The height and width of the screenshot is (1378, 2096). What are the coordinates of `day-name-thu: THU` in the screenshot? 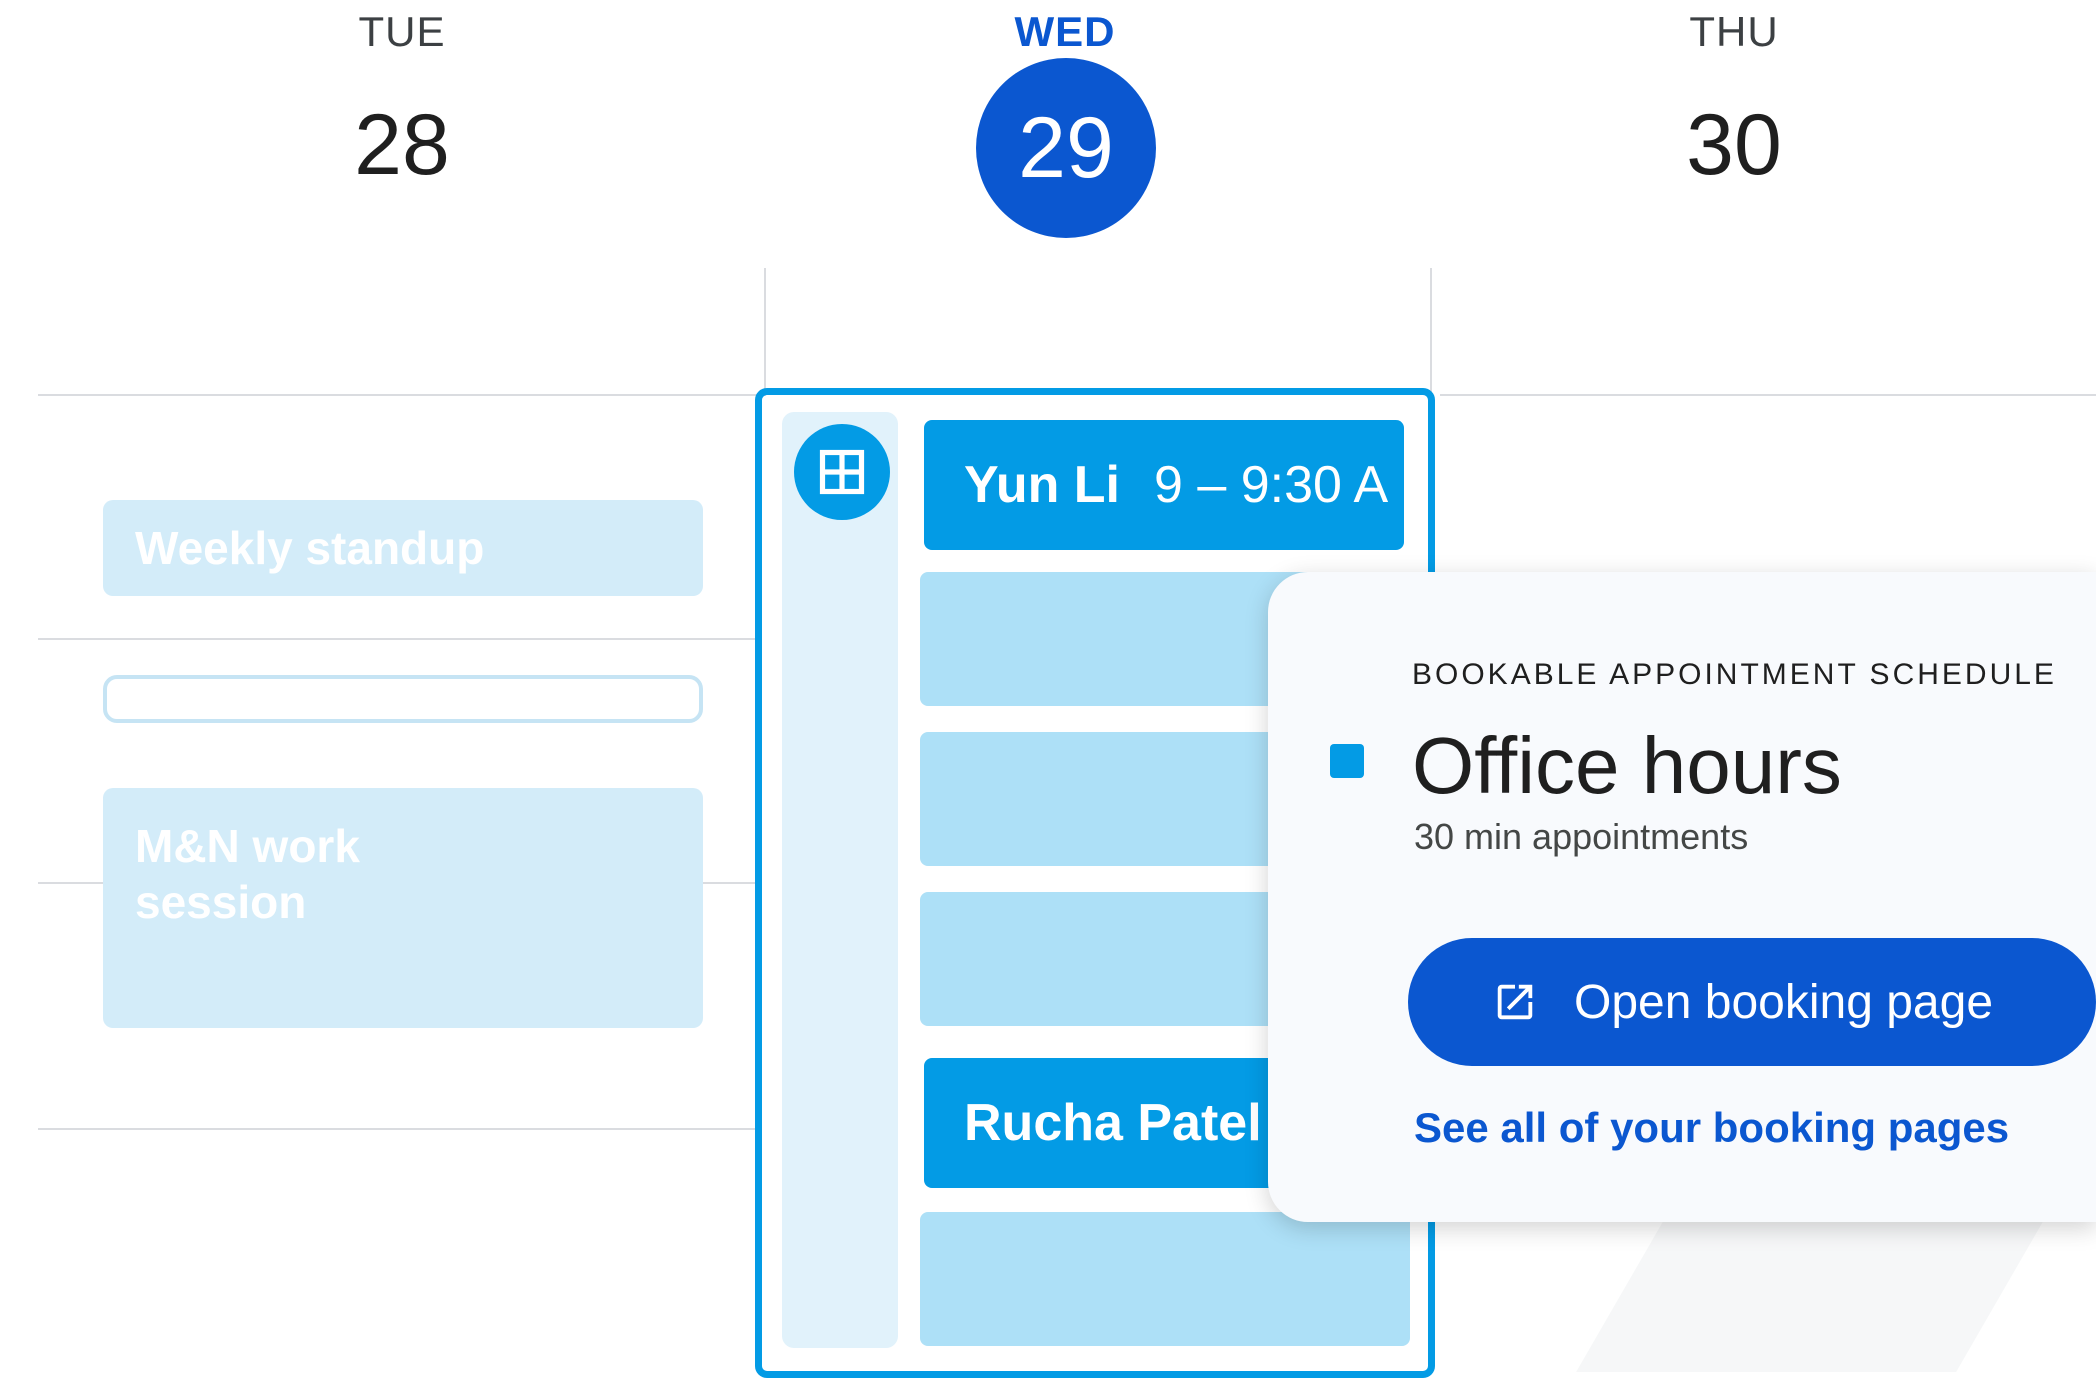 It's located at (1734, 31).